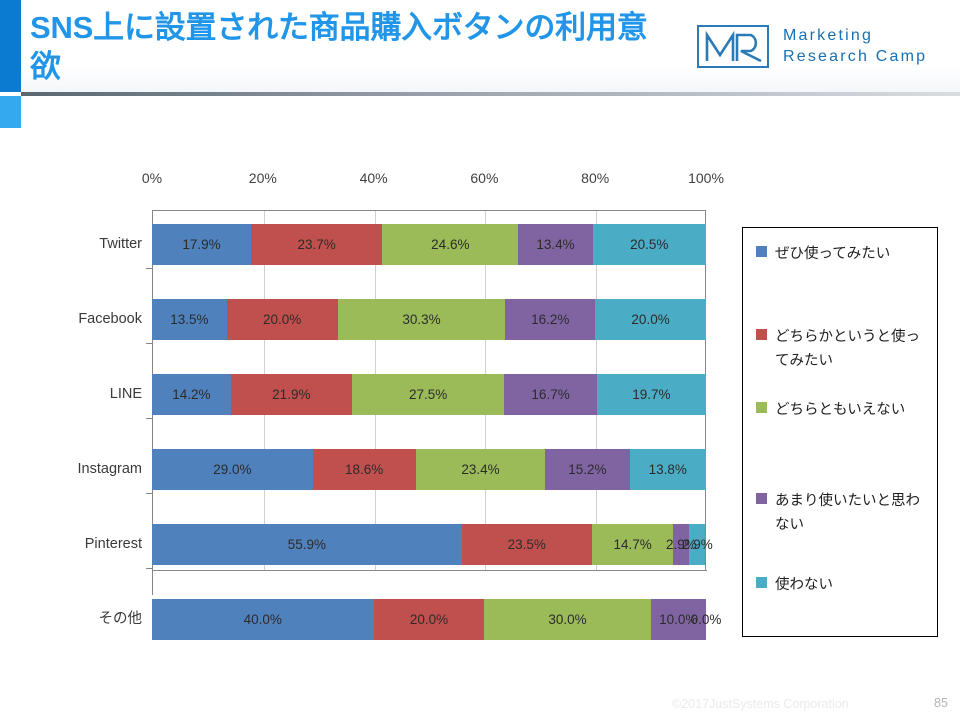 This screenshot has width=960, height=720. I want to click on bar-segment: 13.4%, so click(555, 244).